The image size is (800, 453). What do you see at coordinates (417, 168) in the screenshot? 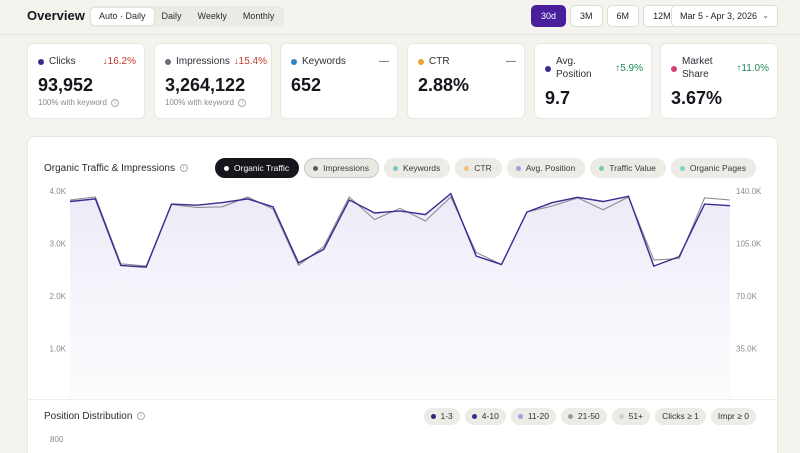
I see `toggle-keywords: Keywords` at bounding box center [417, 168].